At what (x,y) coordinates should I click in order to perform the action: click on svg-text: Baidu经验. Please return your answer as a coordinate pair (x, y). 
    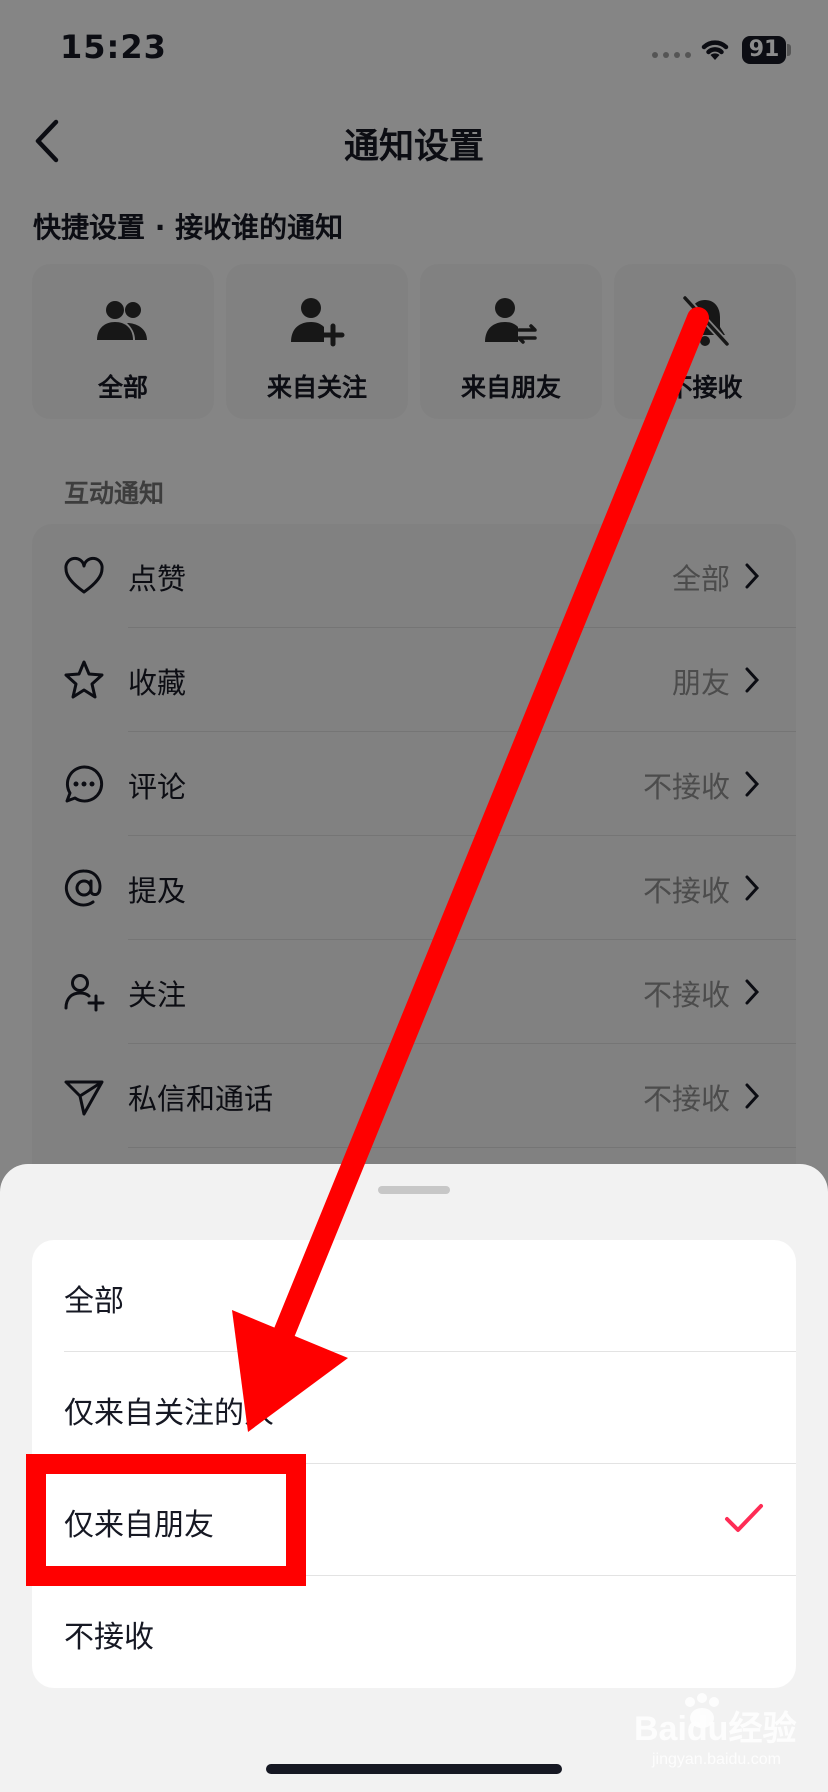
    Looking at the image, I should click on (715, 1728).